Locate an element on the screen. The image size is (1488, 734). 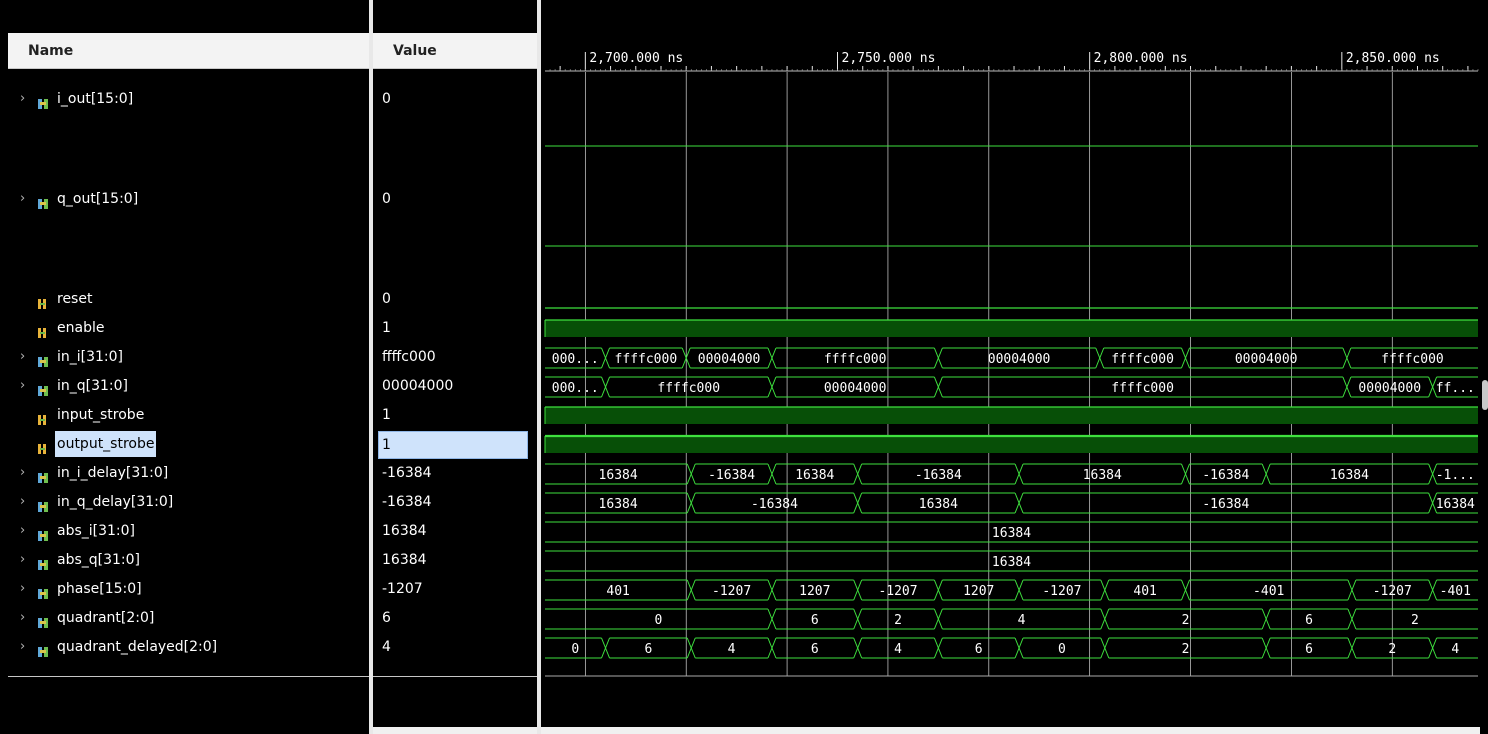
signal-row-in_q: › in_q[31:0] is located at coordinates (188, 386).